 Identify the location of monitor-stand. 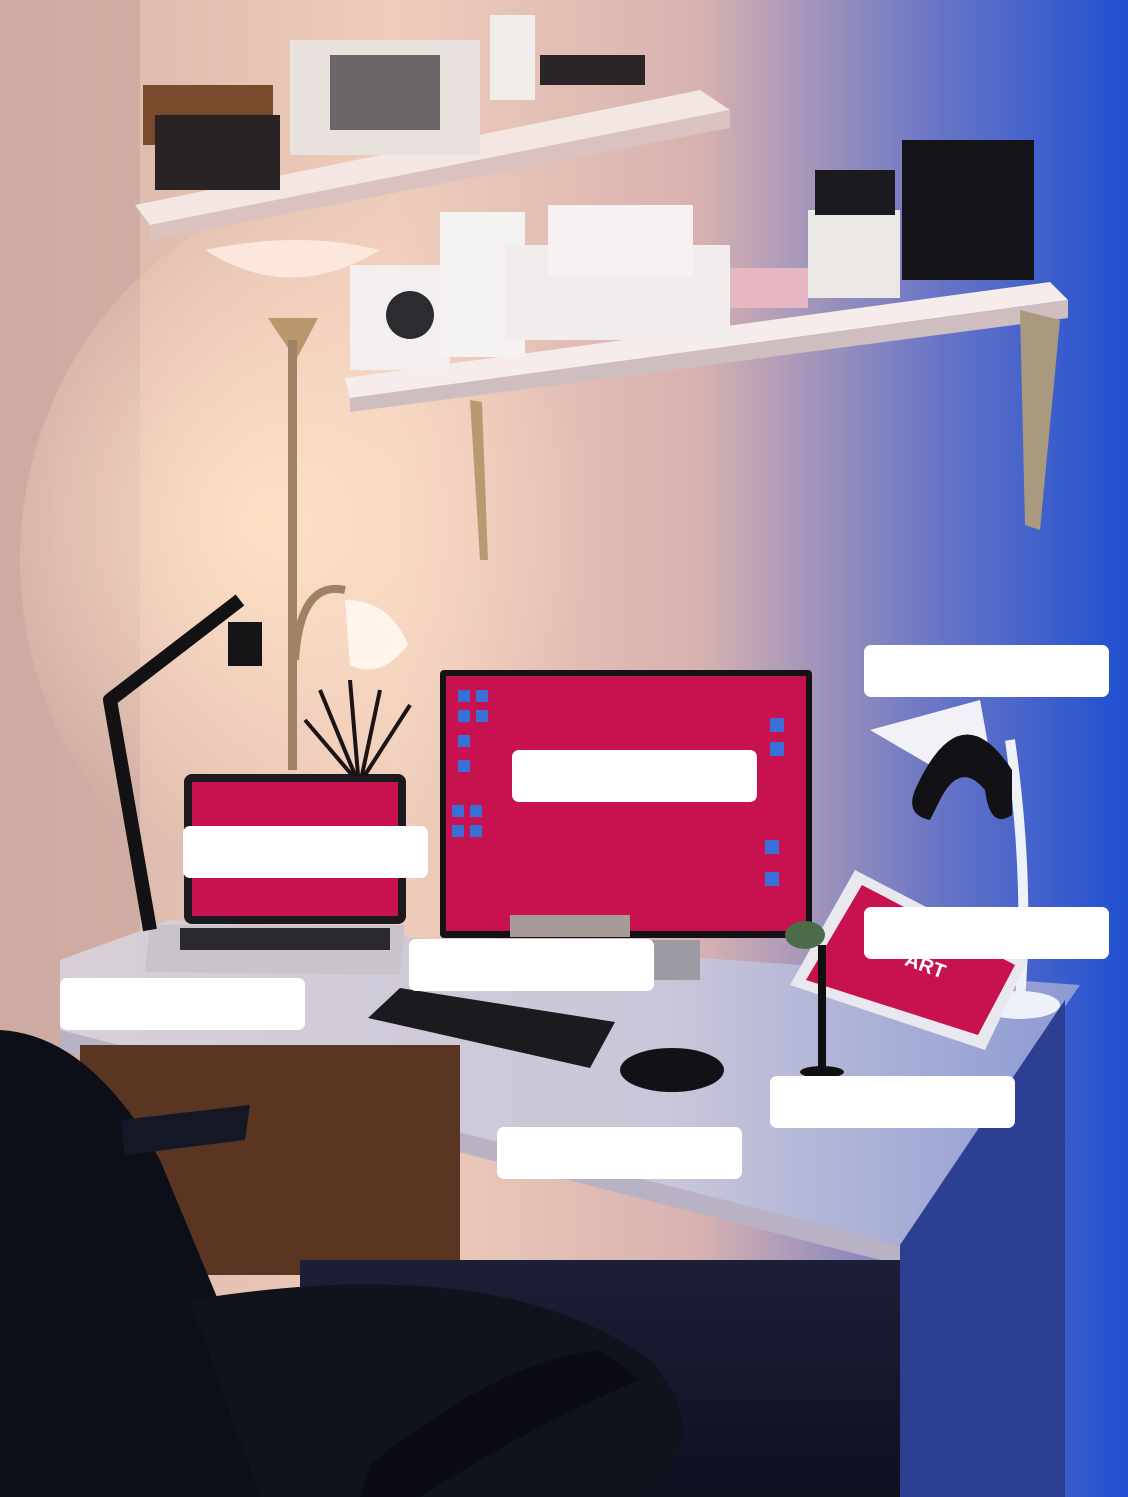
(570, 926).